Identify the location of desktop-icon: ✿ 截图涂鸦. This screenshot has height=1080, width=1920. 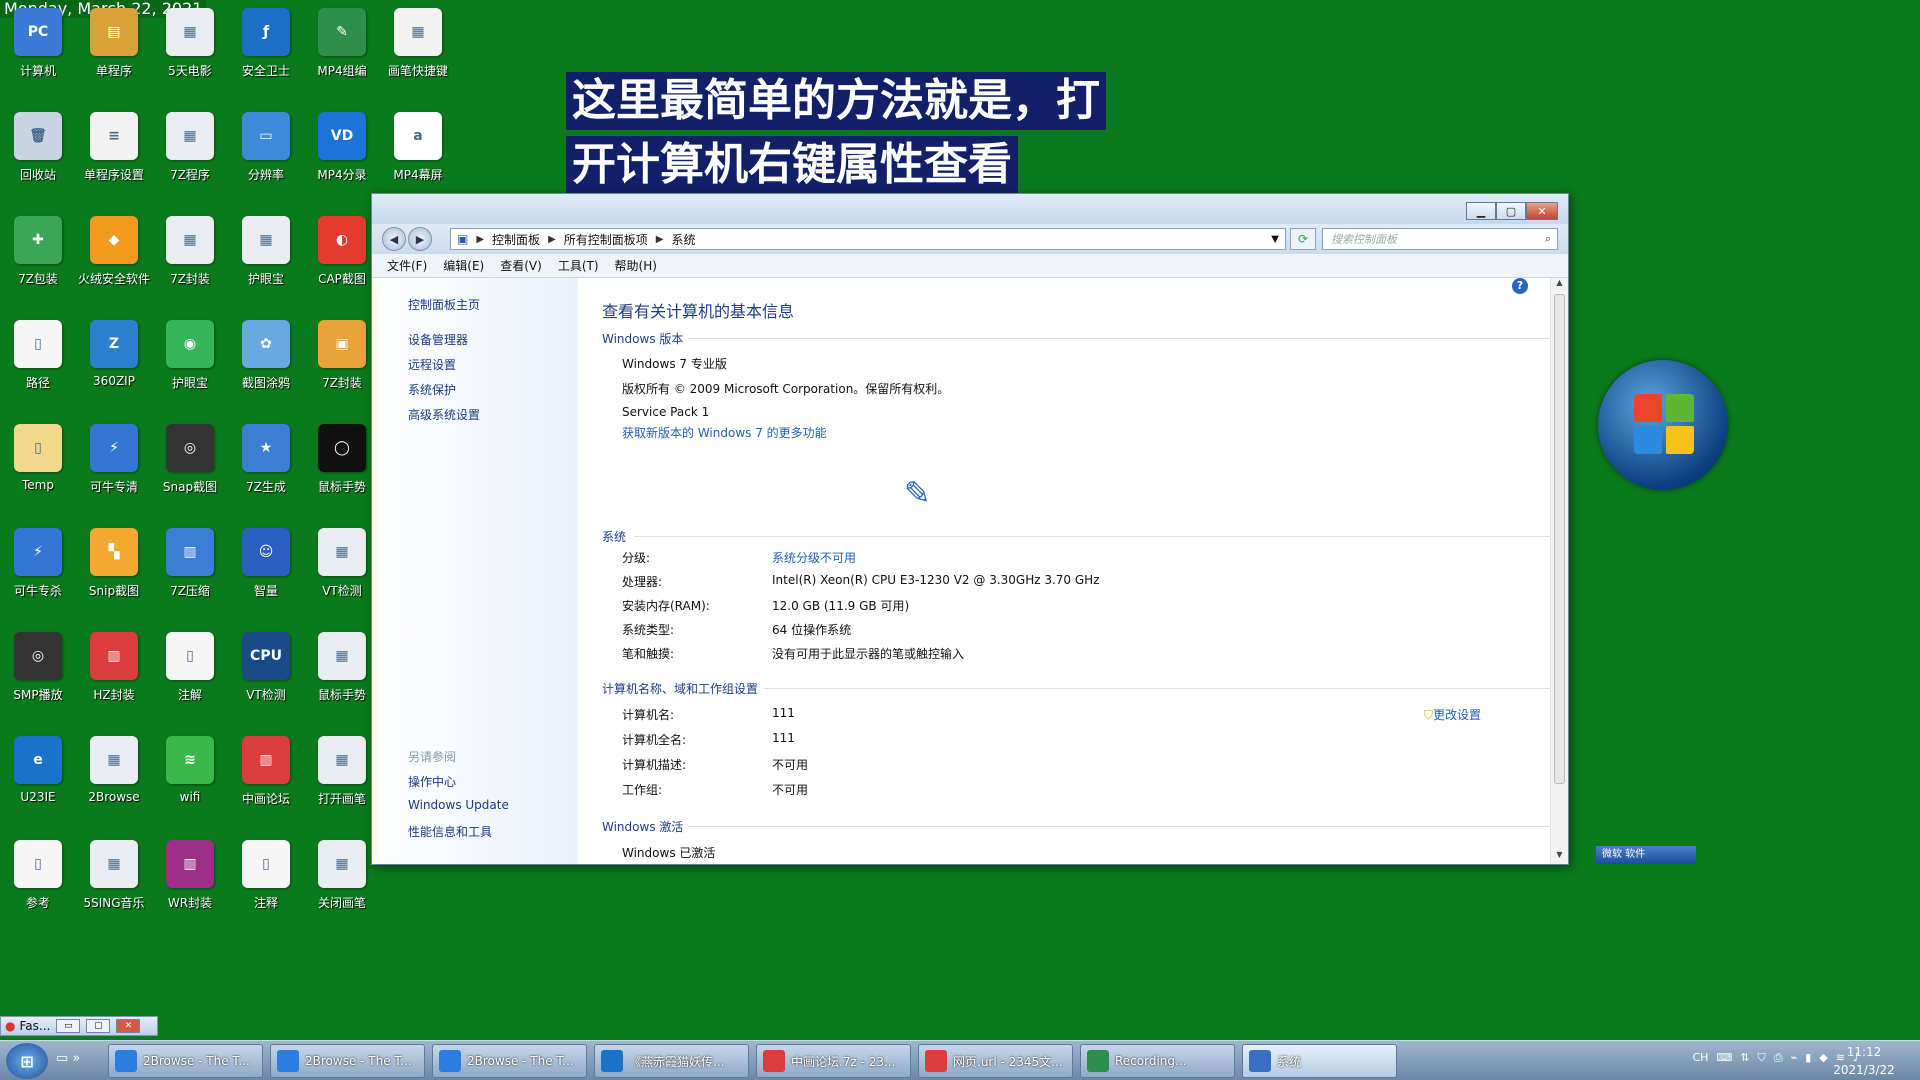
(266, 360).